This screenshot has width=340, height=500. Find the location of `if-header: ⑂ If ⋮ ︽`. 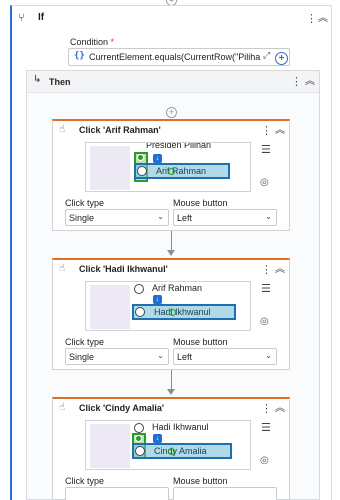

if-header: ⑂ If ⋮ ︽ is located at coordinates (172, 18).